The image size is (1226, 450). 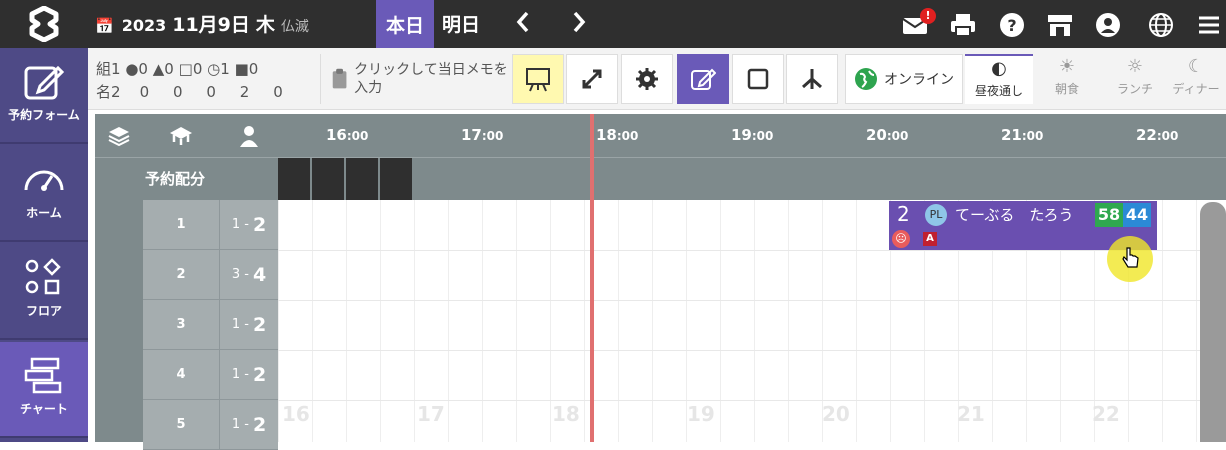 I want to click on chair-count: 0, so click(x=253, y=69).